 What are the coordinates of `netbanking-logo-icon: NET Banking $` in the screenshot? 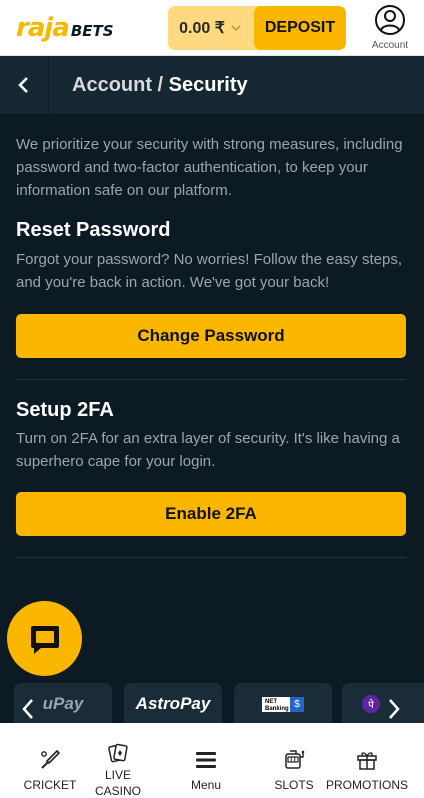 It's located at (283, 704).